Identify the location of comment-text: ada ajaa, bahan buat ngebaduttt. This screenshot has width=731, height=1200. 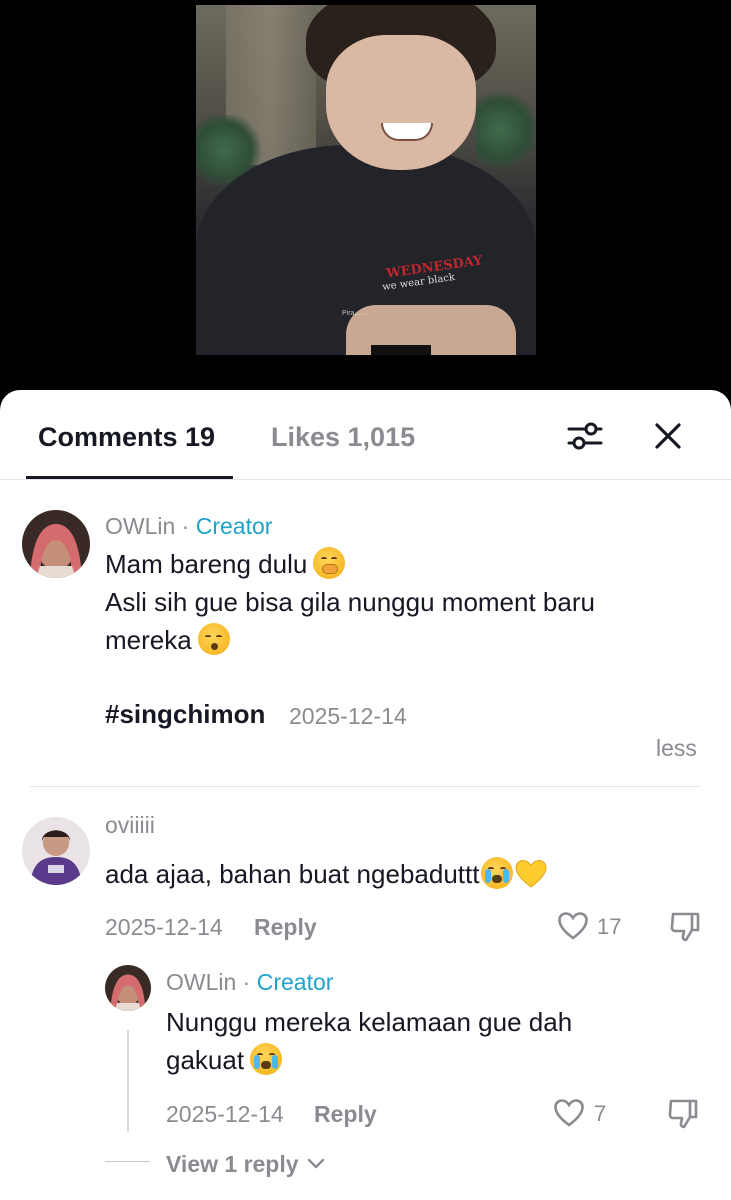
(326, 874).